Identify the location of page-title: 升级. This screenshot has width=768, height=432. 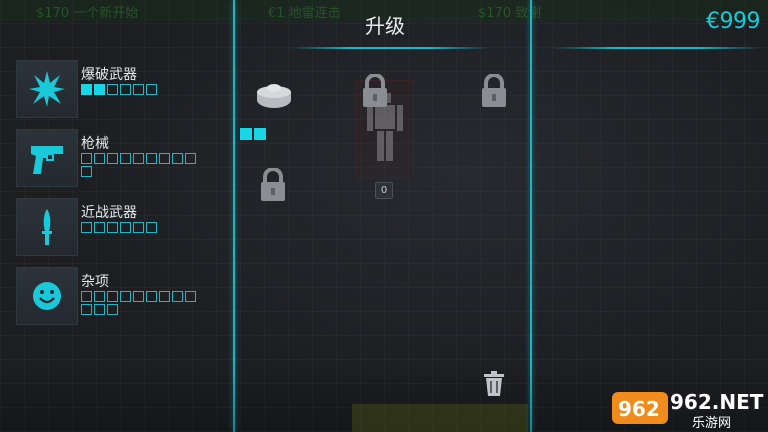
(385, 26).